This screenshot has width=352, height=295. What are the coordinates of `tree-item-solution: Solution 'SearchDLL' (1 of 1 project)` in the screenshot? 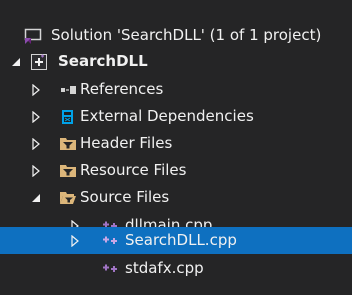 It's located at (176, 35).